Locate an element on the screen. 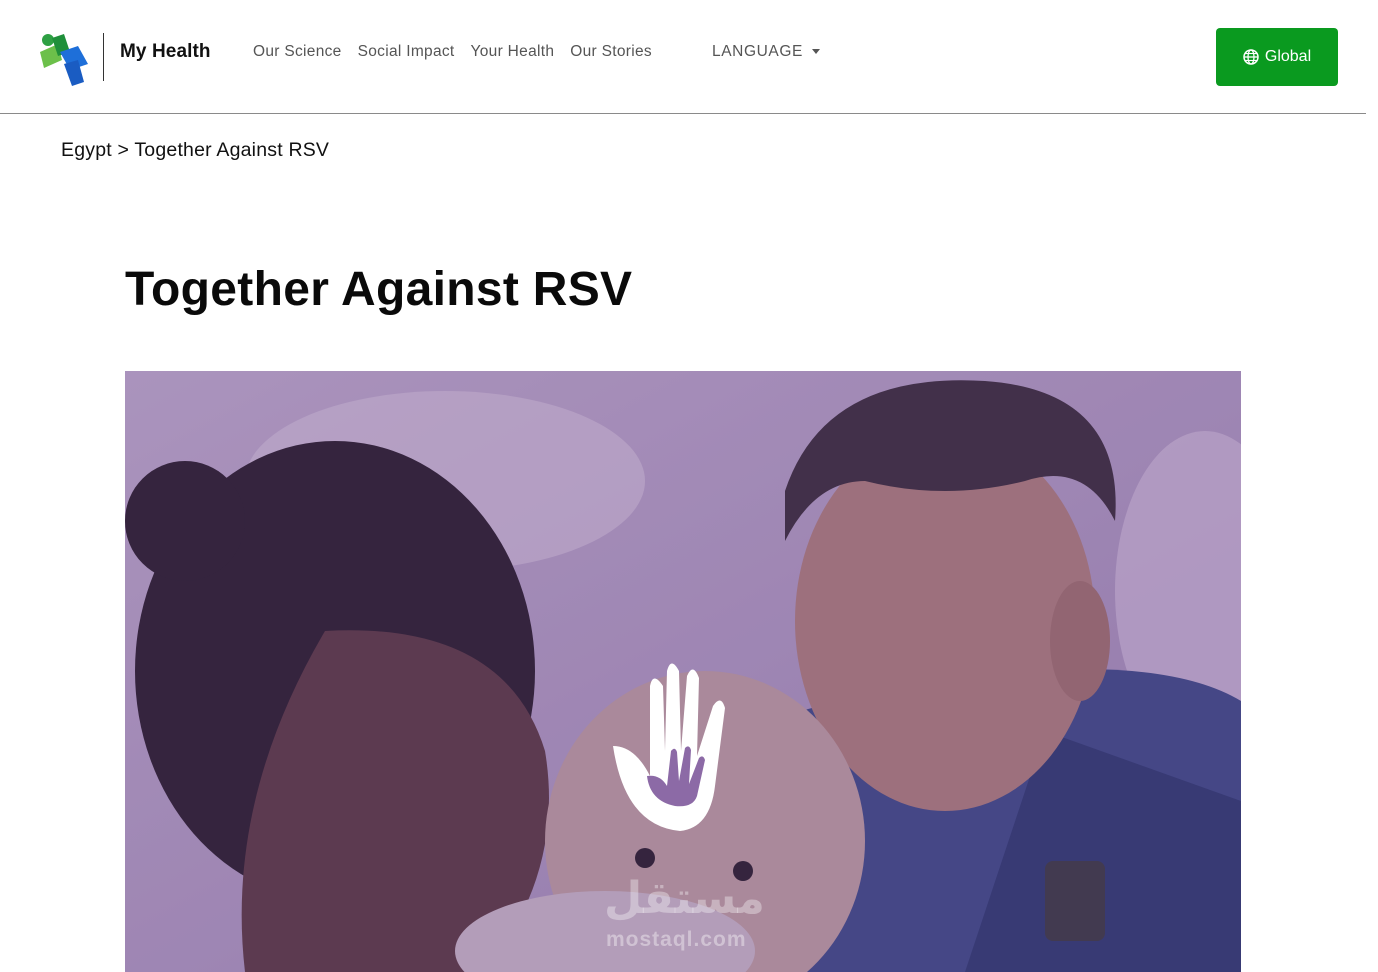  caret-down-icon is located at coordinates (815, 51).